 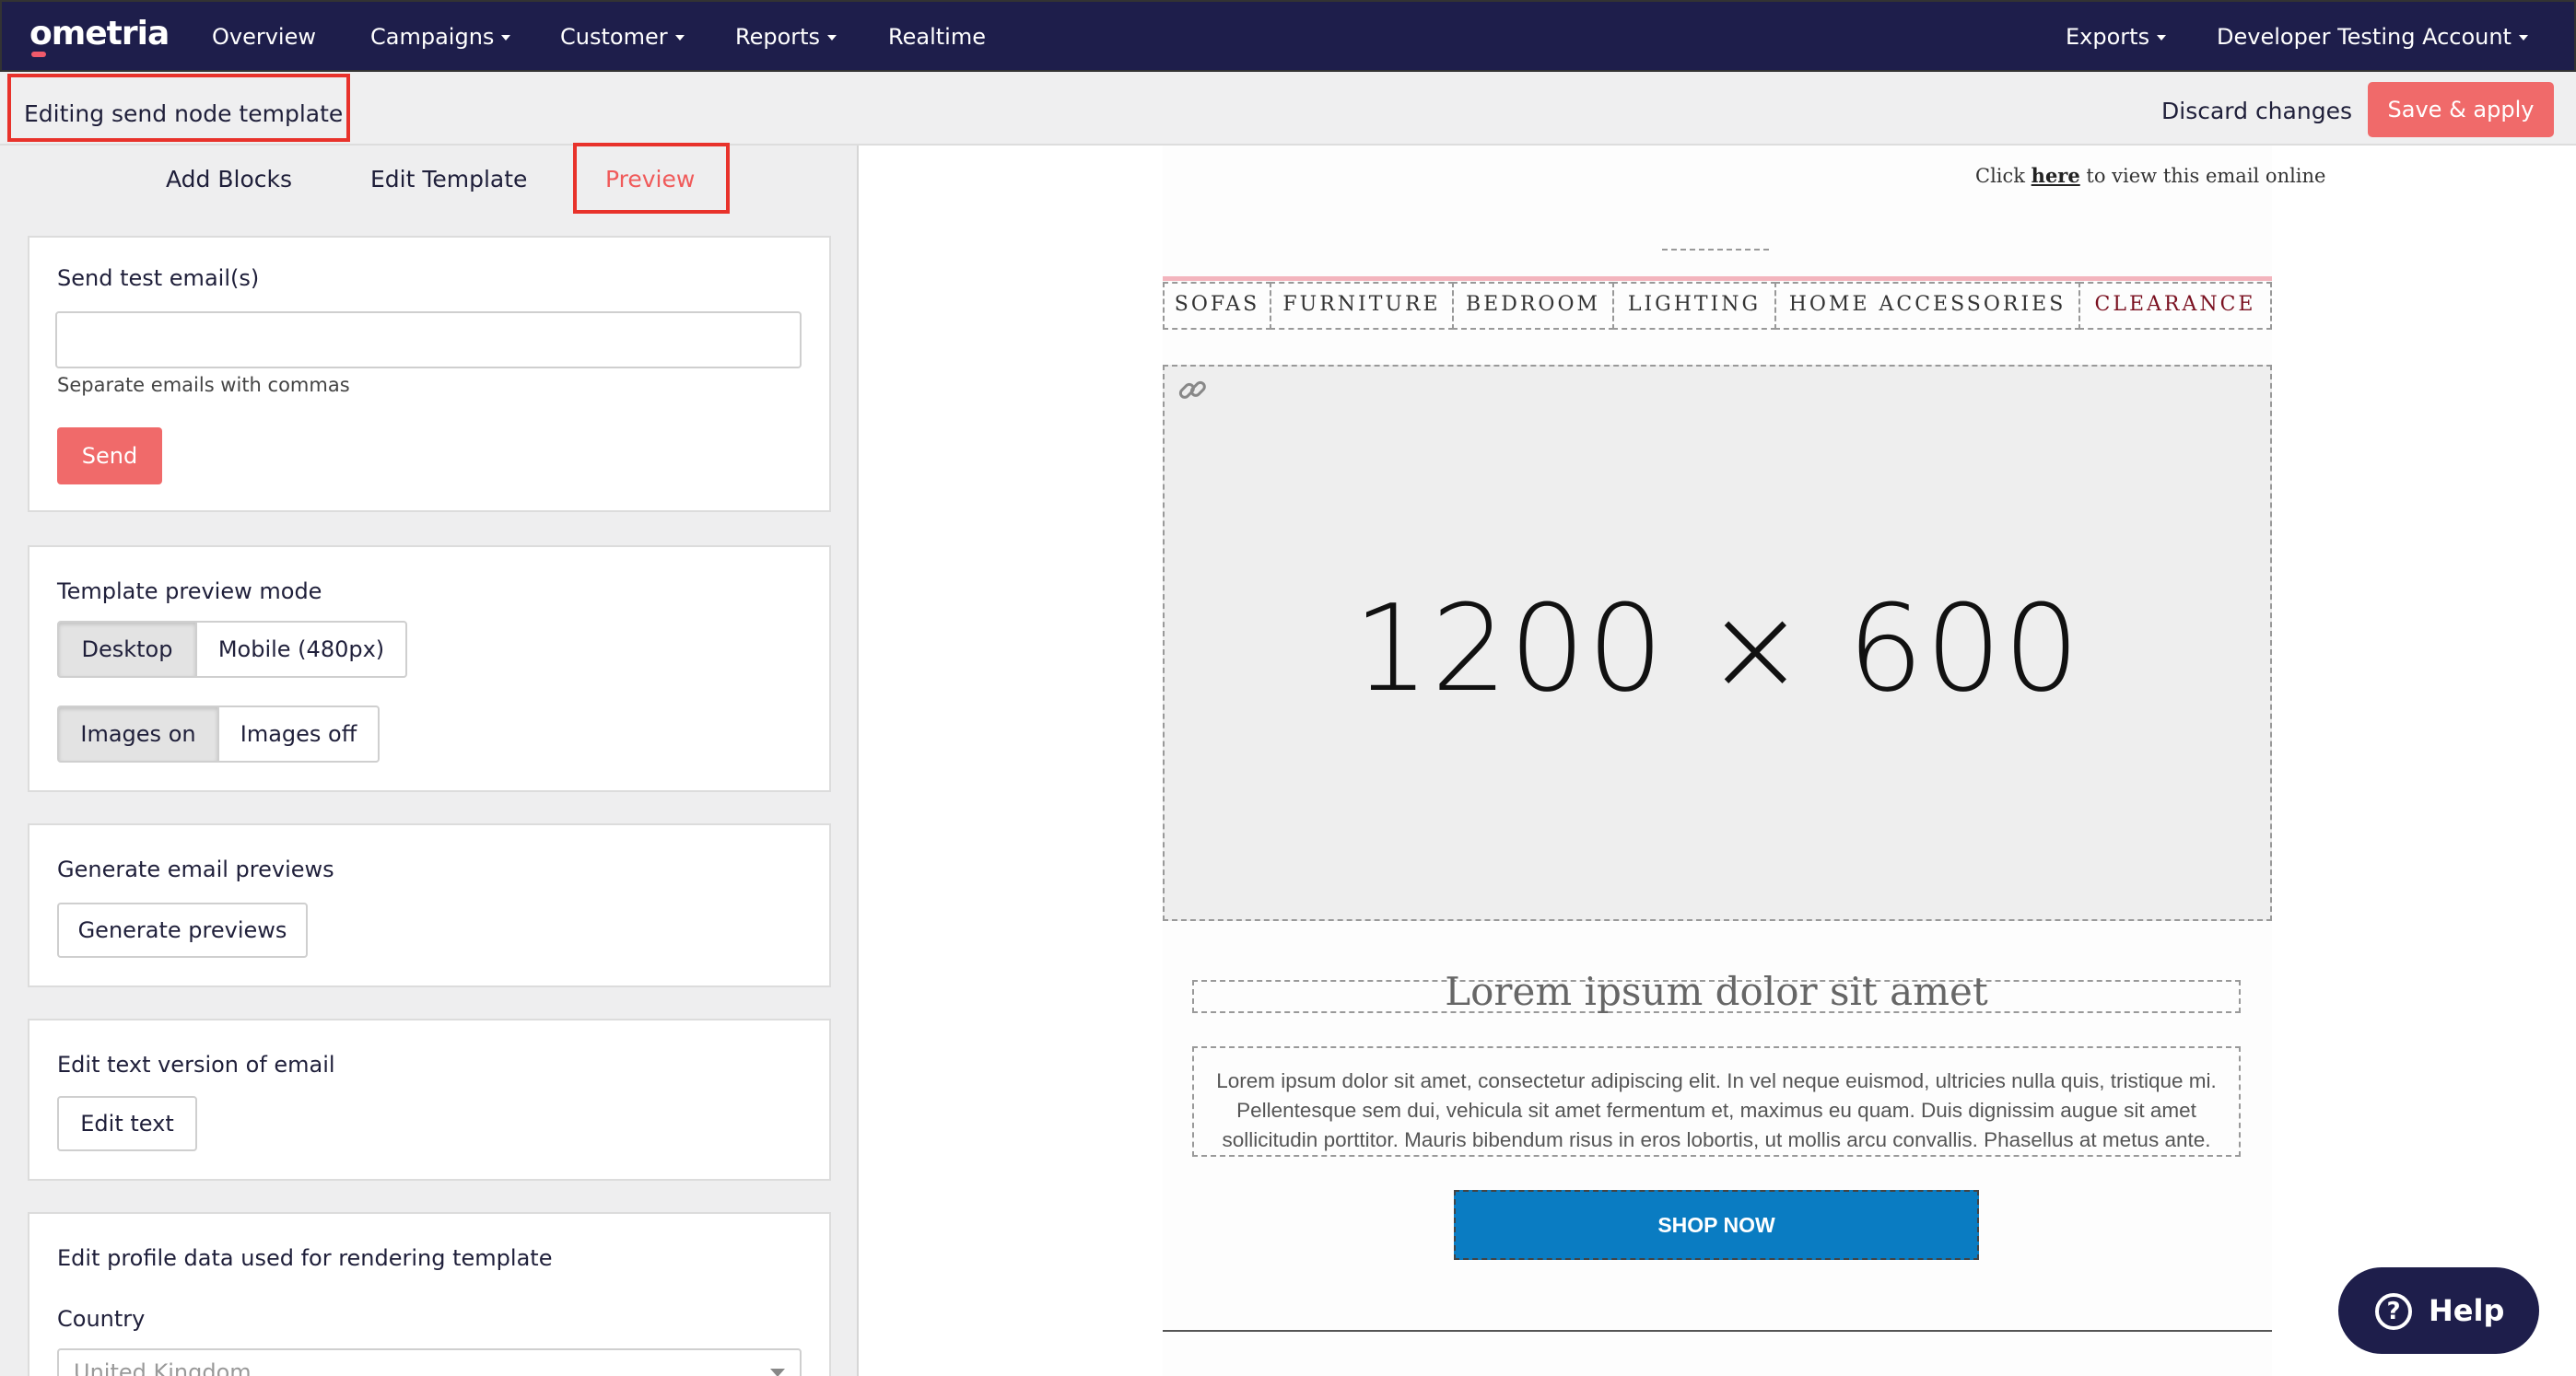 I want to click on email-menu-item: CLEARANCE, so click(x=2175, y=306).